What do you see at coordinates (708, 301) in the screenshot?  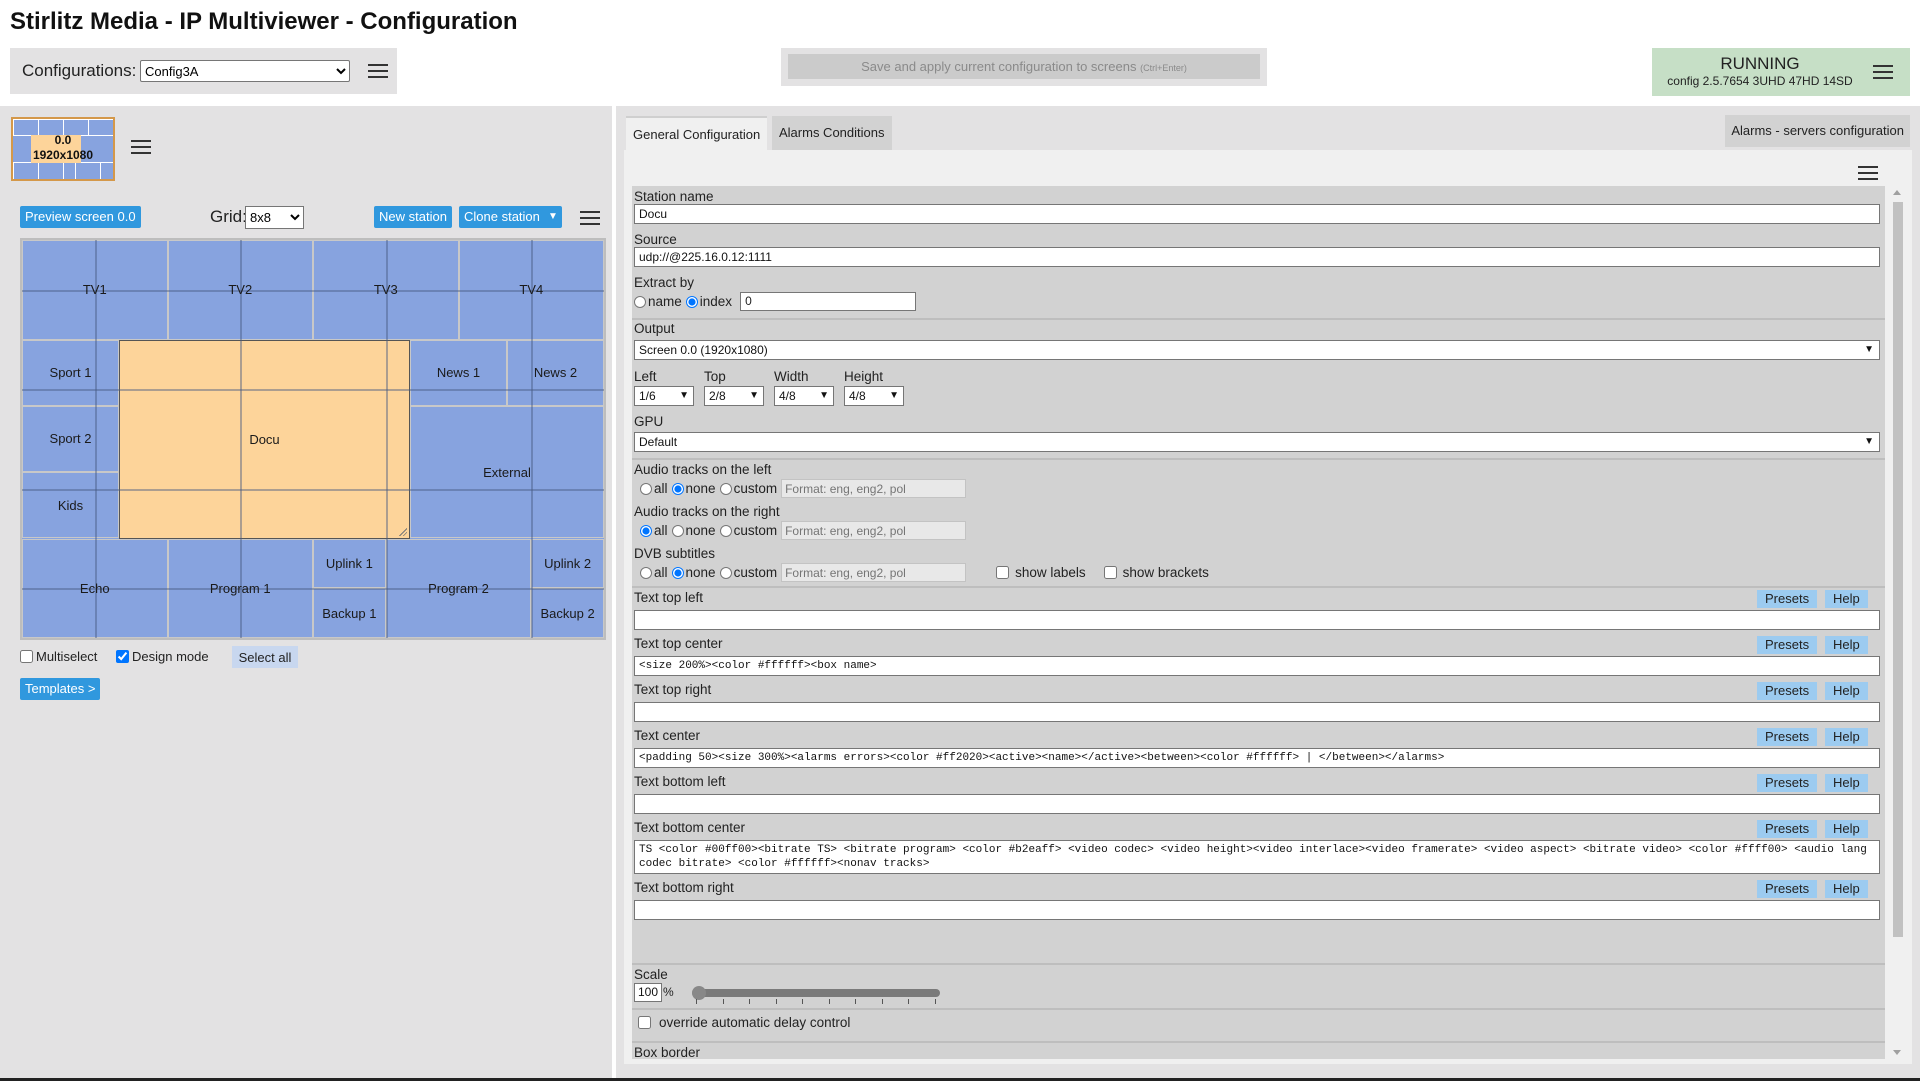 I see `extract-by-index-option: index` at bounding box center [708, 301].